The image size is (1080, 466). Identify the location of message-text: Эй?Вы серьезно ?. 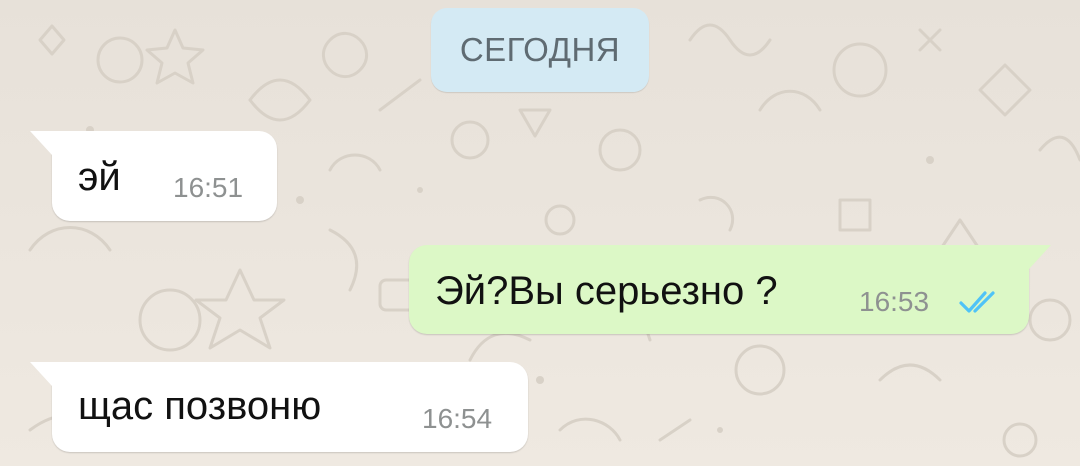
(606, 291).